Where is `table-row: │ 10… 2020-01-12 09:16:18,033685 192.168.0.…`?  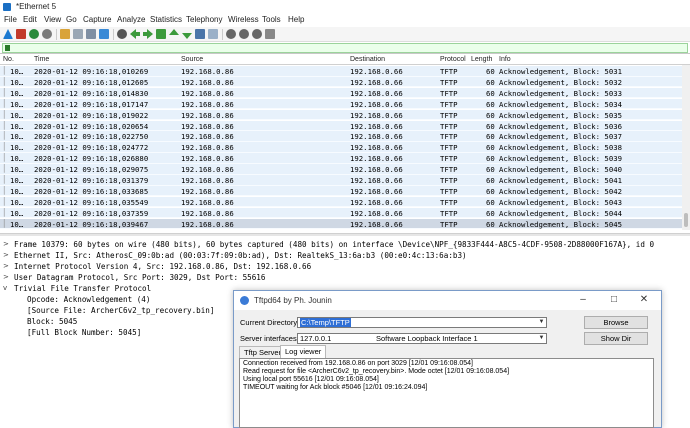
table-row: │ 10… 2020-01-12 09:16:18,033685 192.168.0.… is located at coordinates (345, 191).